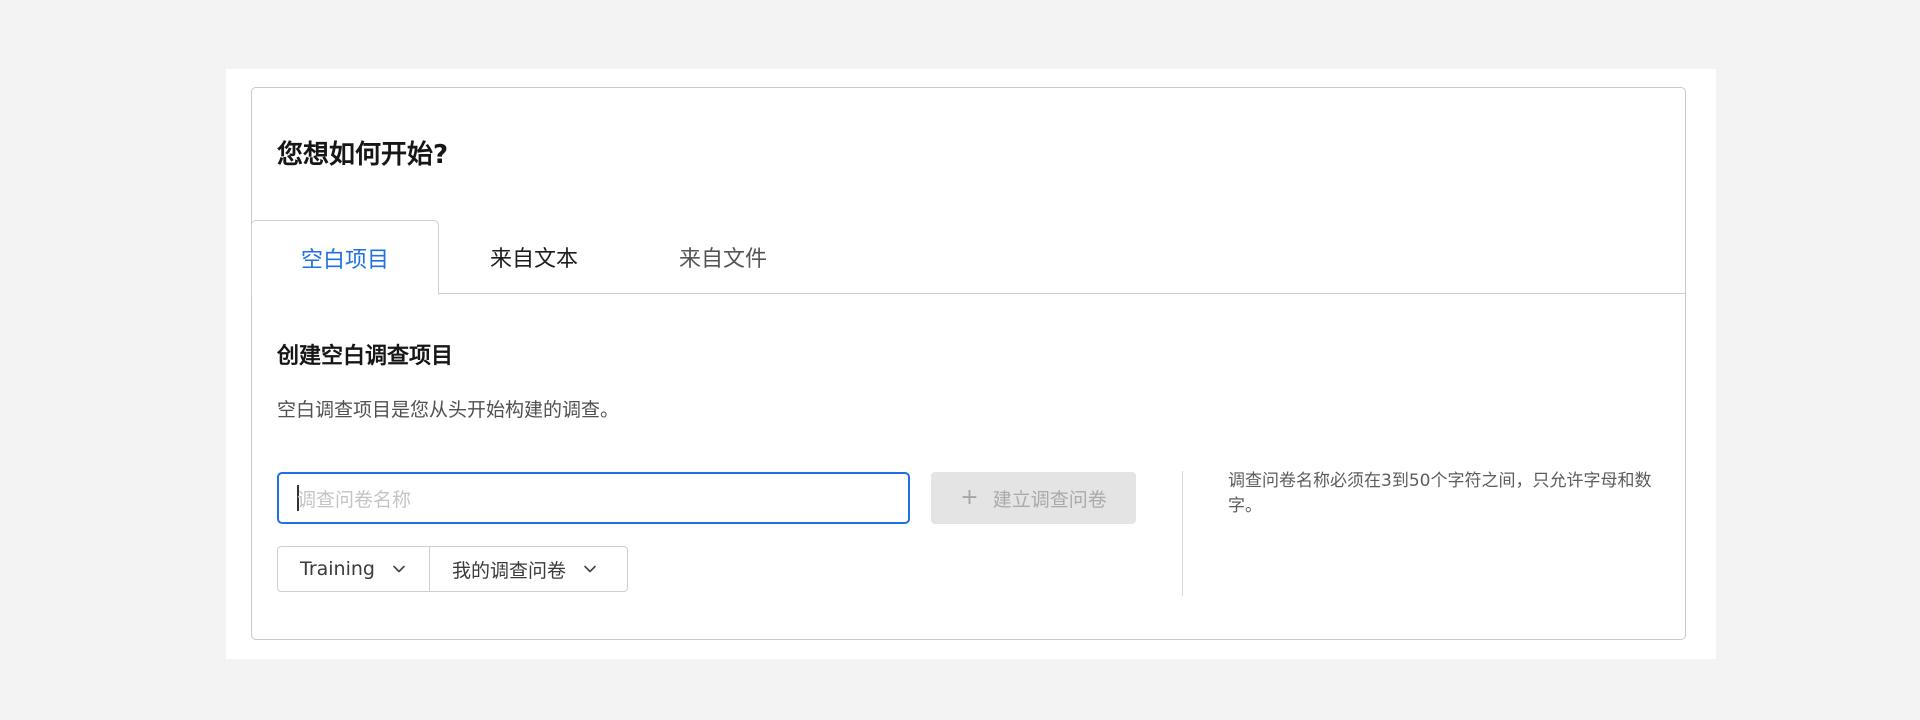 Image resolution: width=1920 pixels, height=720 pixels. Describe the element at coordinates (969, 497) in the screenshot. I see `plus-icon: +` at that location.